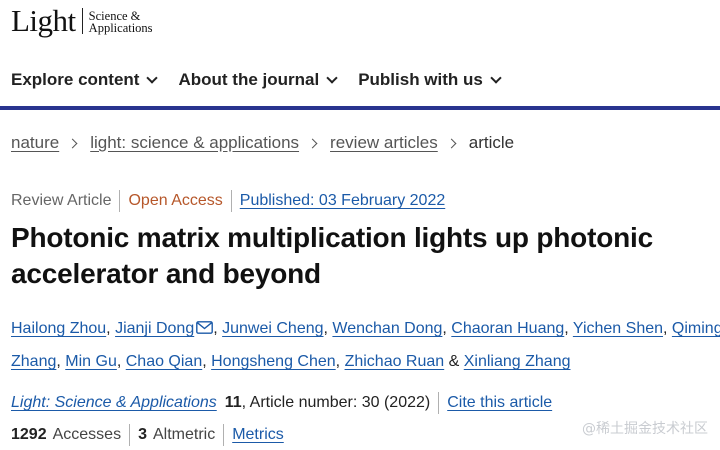  I want to click on altmetric-label: Altmetric, so click(184, 434).